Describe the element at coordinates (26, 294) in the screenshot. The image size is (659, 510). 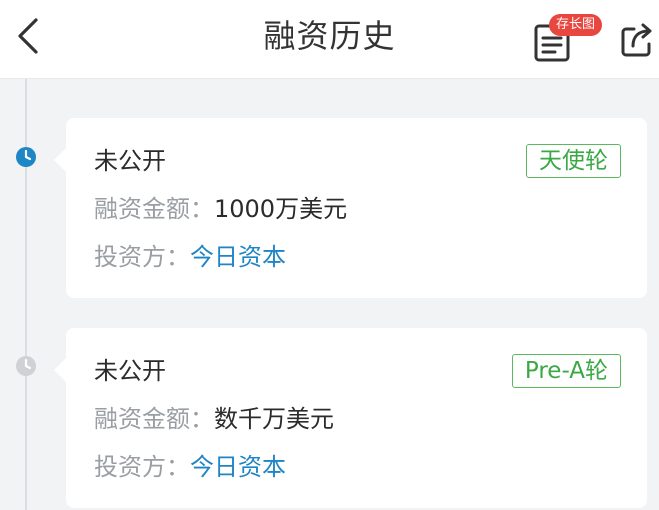
I see `timeline-line` at that location.